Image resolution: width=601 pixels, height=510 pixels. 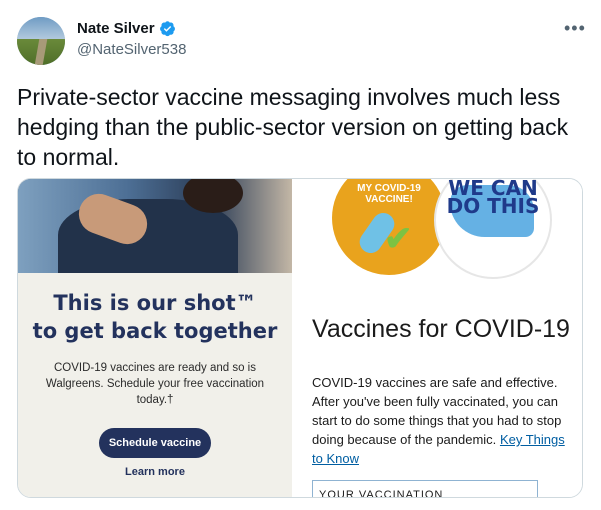 I want to click on more-options-icon: •••, so click(x=575, y=28).